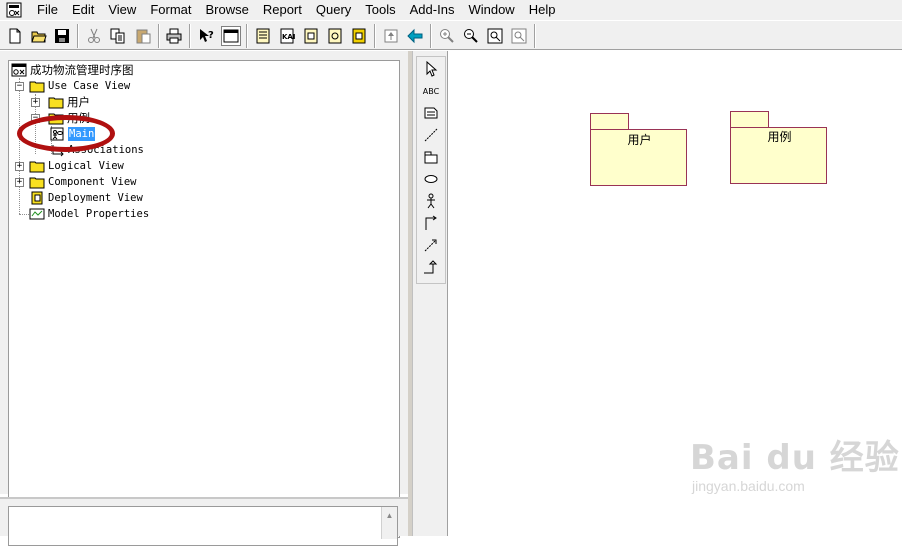 This screenshot has height=546, width=902. Describe the element at coordinates (226, 10) in the screenshot. I see `menu-browse: Browse` at that location.